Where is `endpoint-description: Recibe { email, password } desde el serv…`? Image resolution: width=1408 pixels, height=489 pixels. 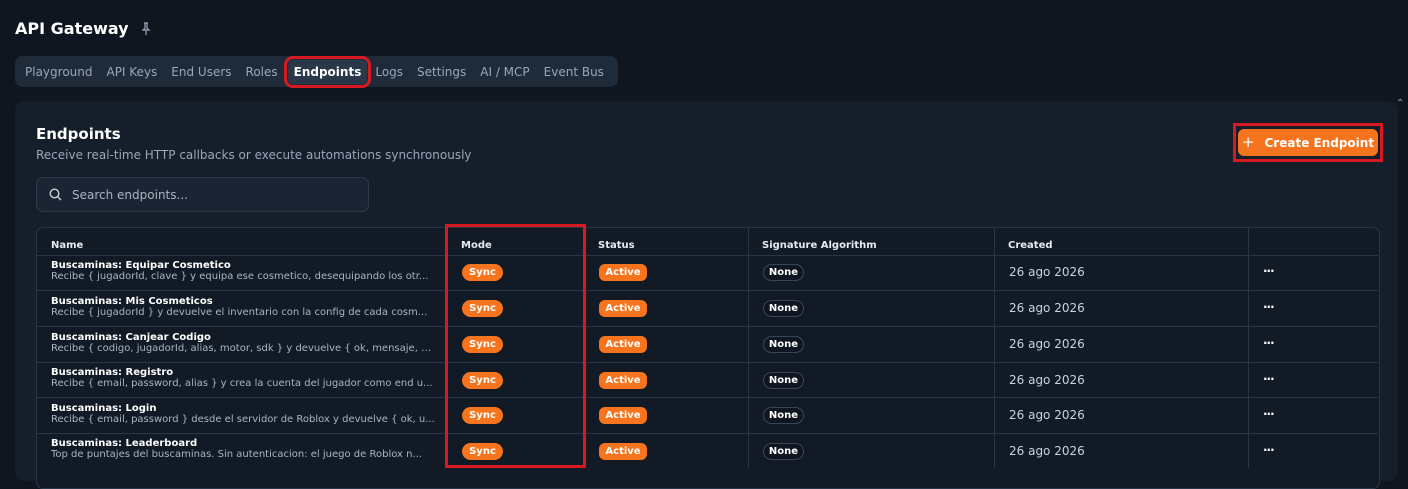 endpoint-description: Recibe { email, password } desde el serv… is located at coordinates (243, 419).